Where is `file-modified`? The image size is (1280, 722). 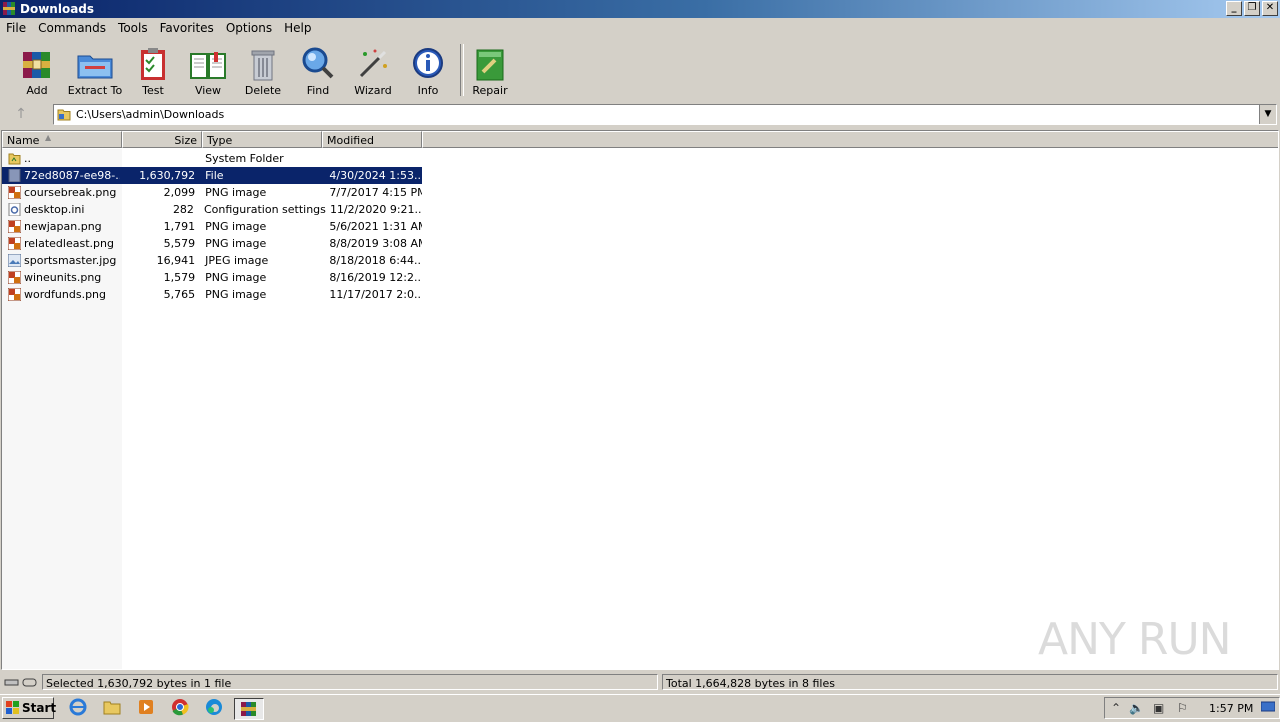 file-modified is located at coordinates (372, 158).